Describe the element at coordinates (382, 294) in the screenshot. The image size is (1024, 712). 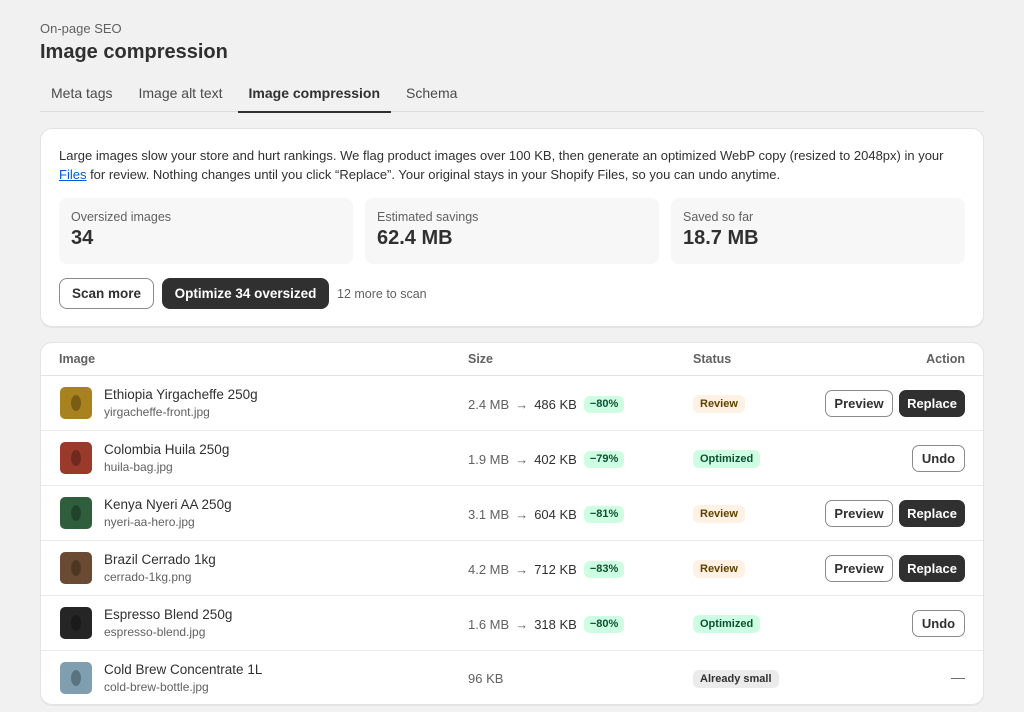
I see `scan-remaining-note: 12 more to scan` at that location.